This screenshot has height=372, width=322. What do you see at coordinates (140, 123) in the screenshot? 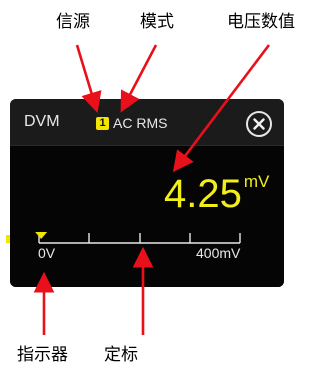
I see `mode-label: AC RMS` at bounding box center [140, 123].